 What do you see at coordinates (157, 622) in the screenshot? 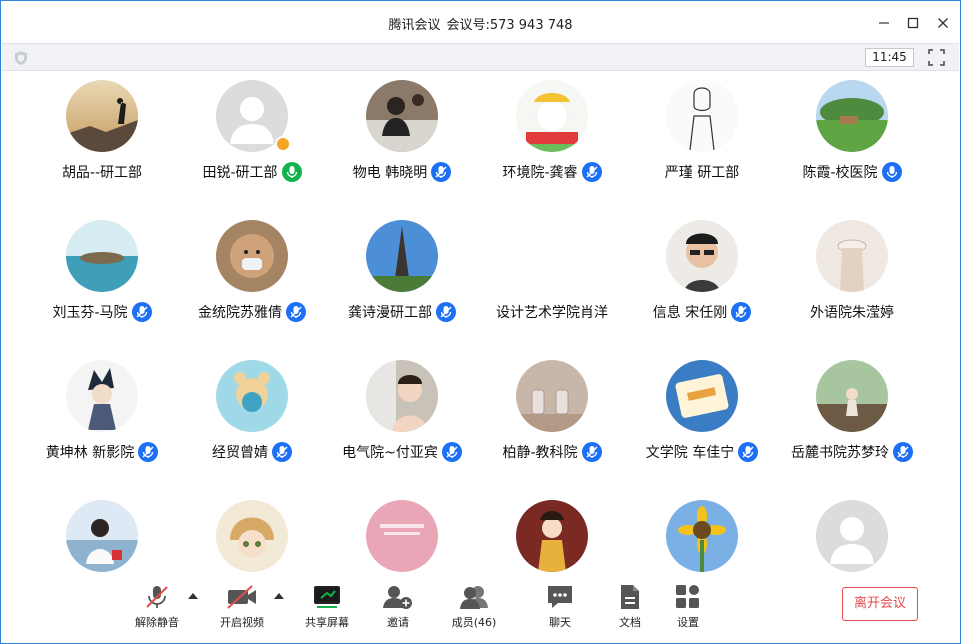
I see `unmute-label: 解除静音` at bounding box center [157, 622].